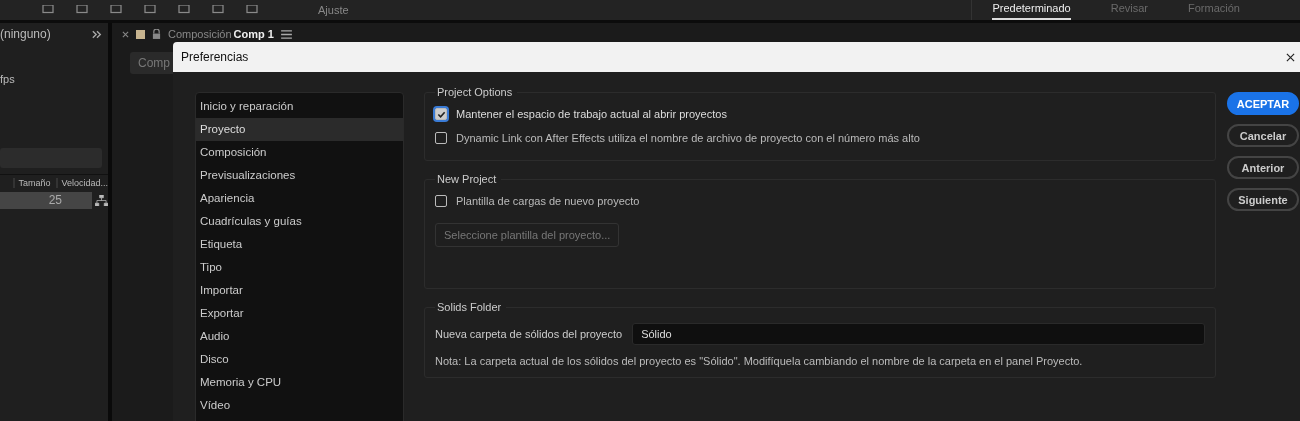 This screenshot has height=421, width=1300. What do you see at coordinates (299, 175) in the screenshot?
I see `category-item: Previsualizaciones` at bounding box center [299, 175].